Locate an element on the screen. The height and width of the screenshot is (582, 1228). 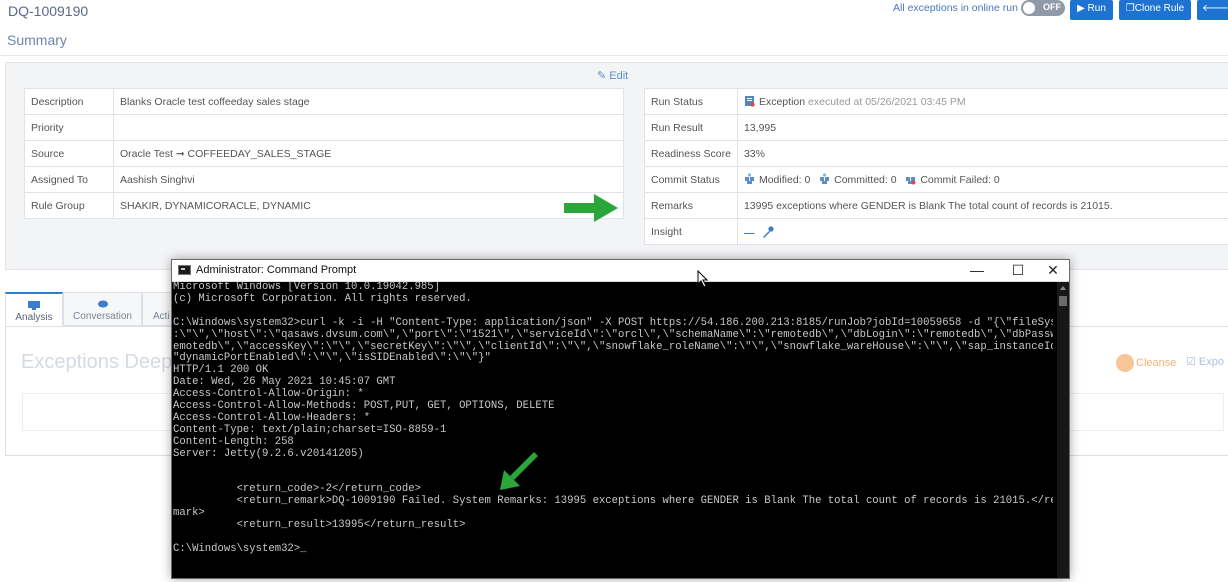
export-button: ☑ Expo is located at coordinates (1205, 361).